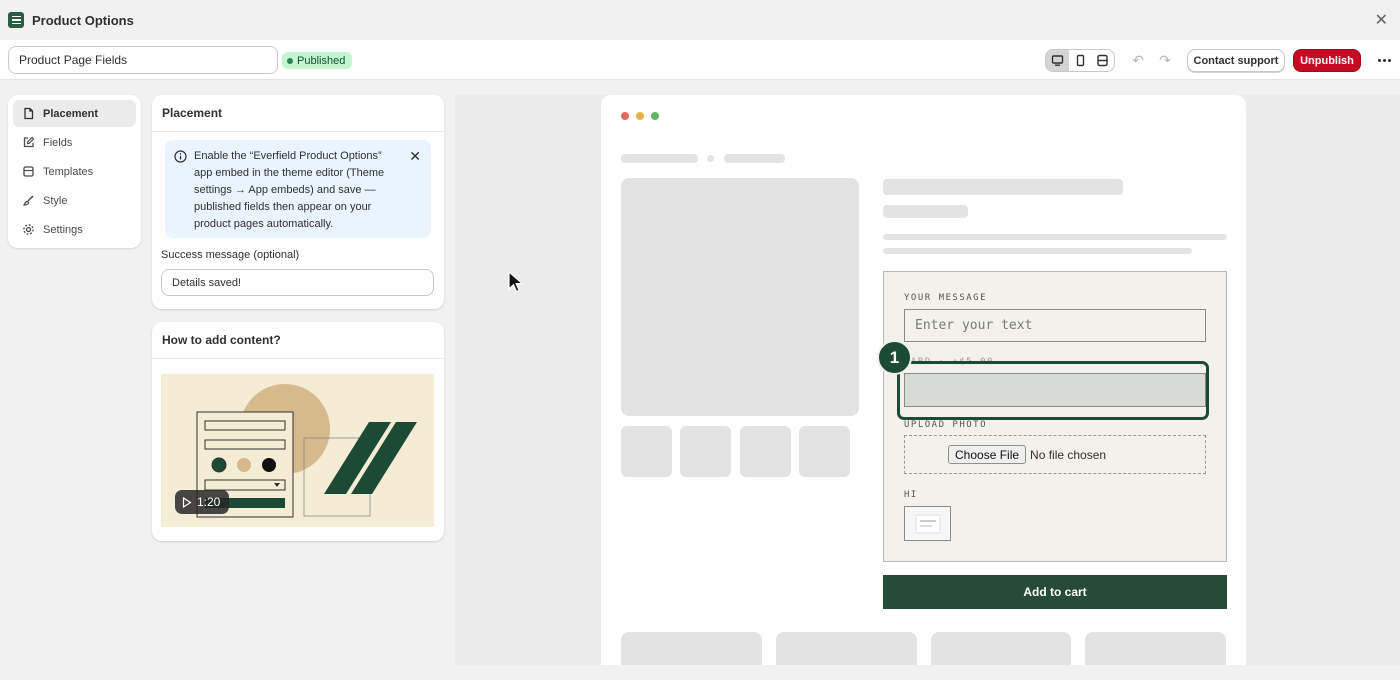 This screenshot has height=680, width=1400. I want to click on how-to-card: How to add content? 1:20, so click(298, 431).